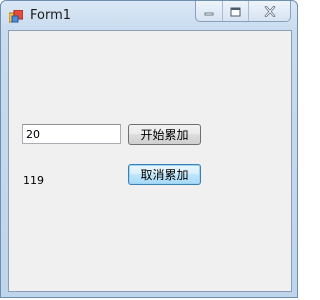 This screenshot has height=300, width=320. I want to click on result-label: 119, so click(33, 180).